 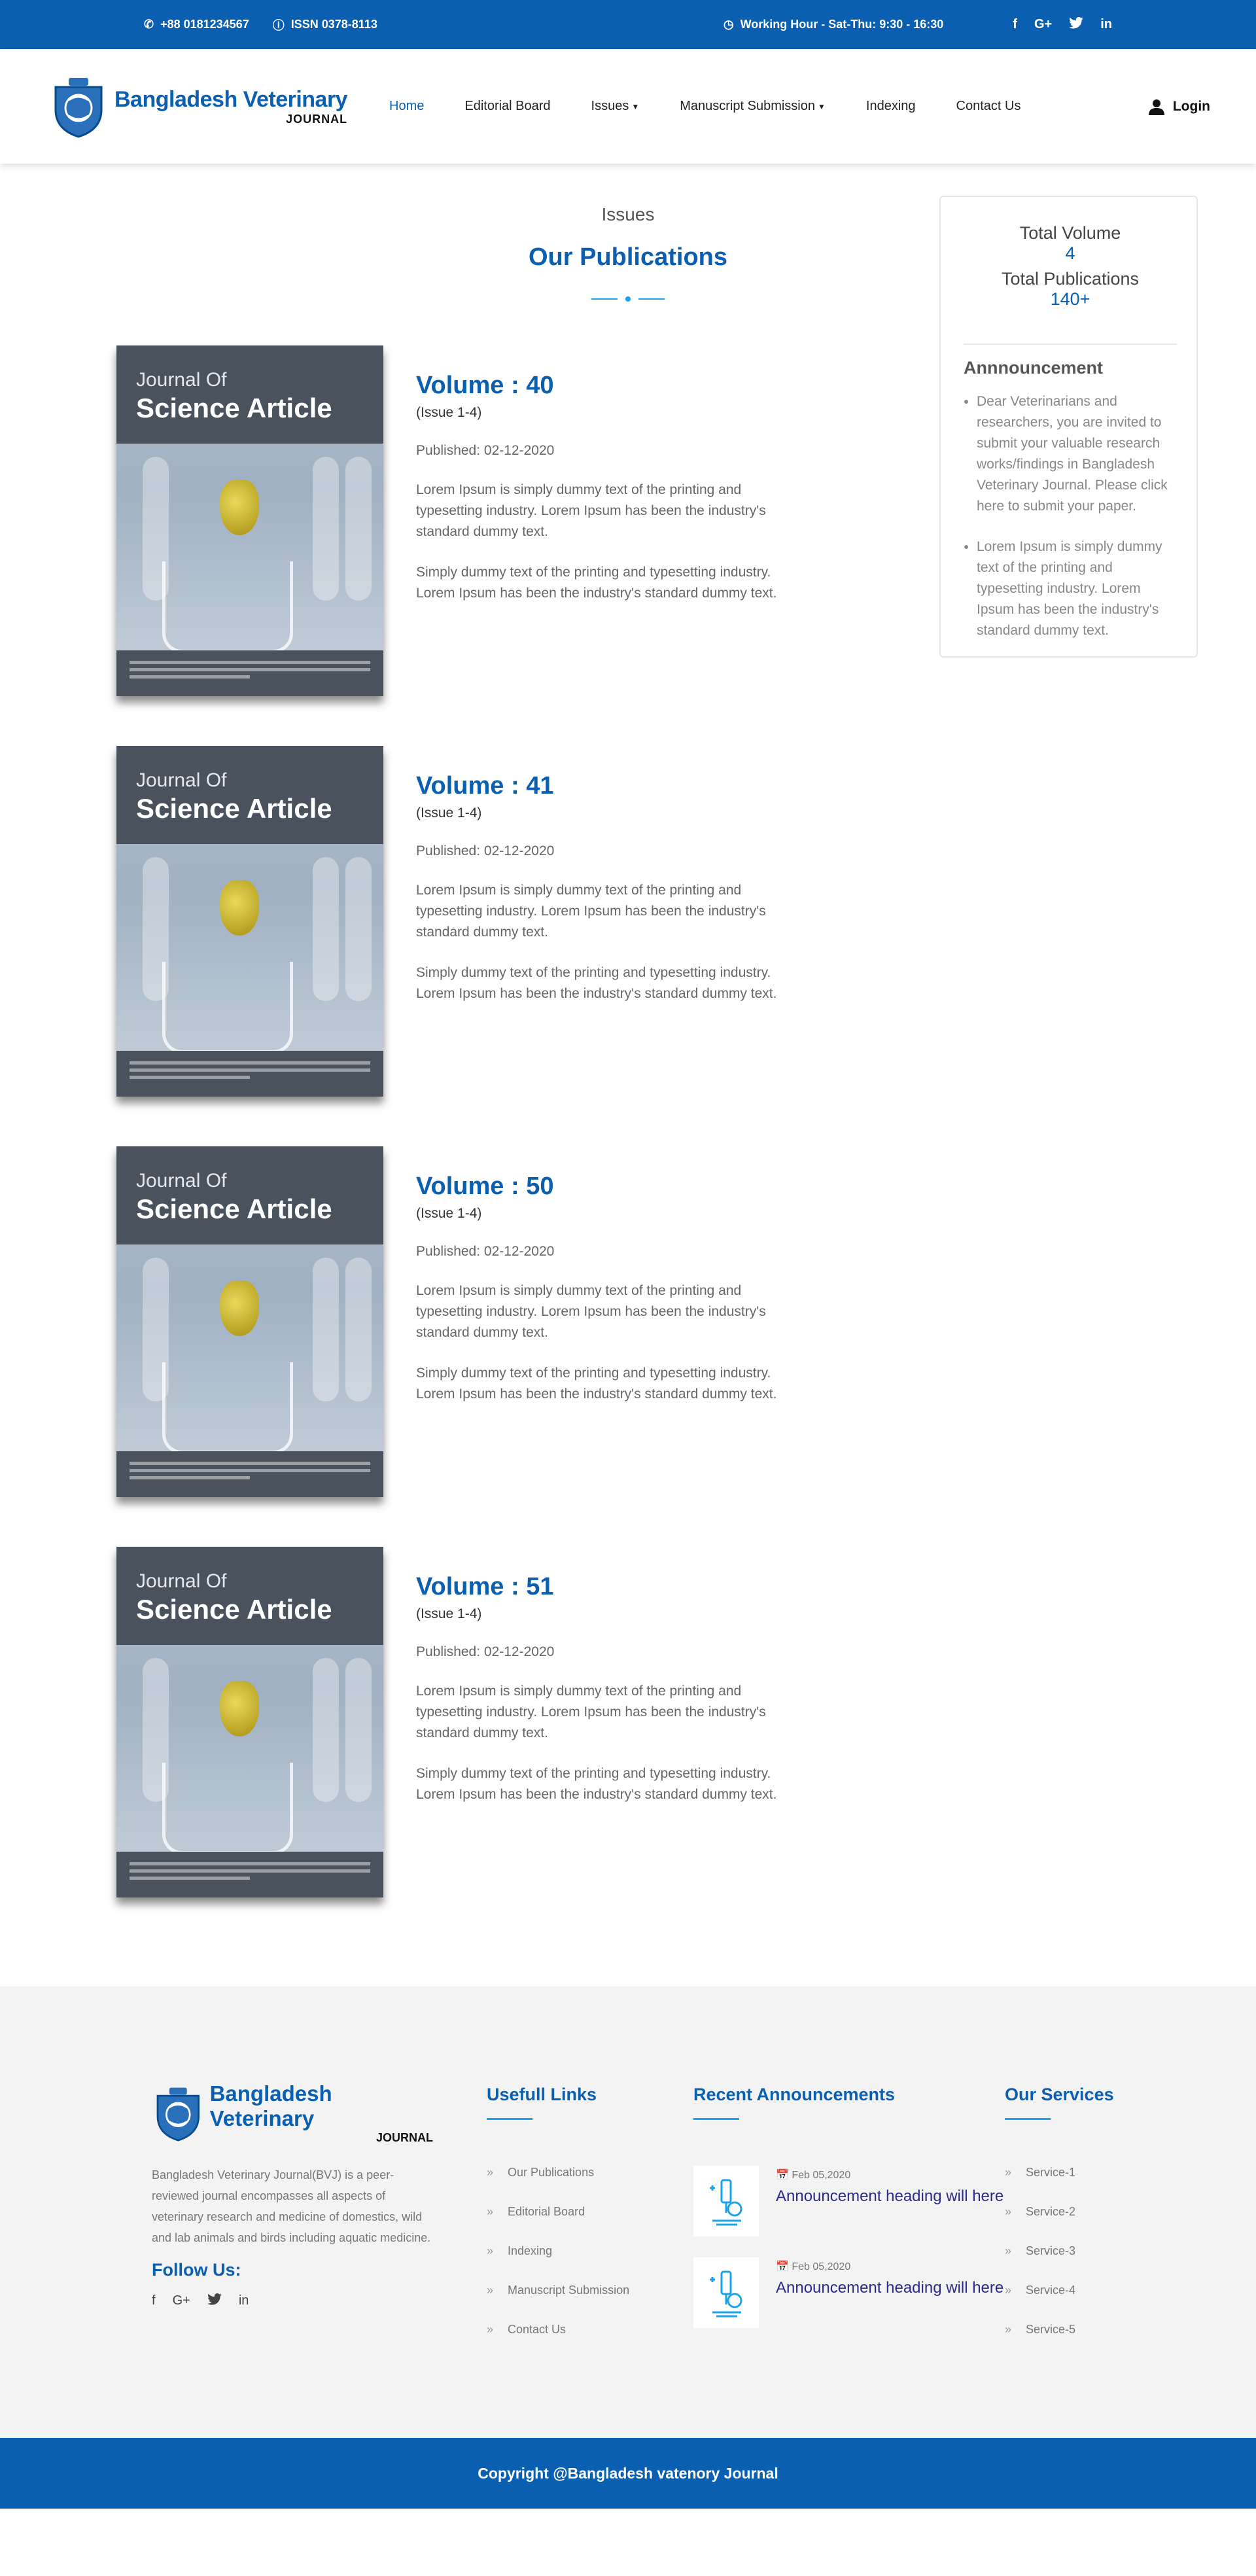 What do you see at coordinates (552, 2172) in the screenshot?
I see `footer-link-label: Our Publications` at bounding box center [552, 2172].